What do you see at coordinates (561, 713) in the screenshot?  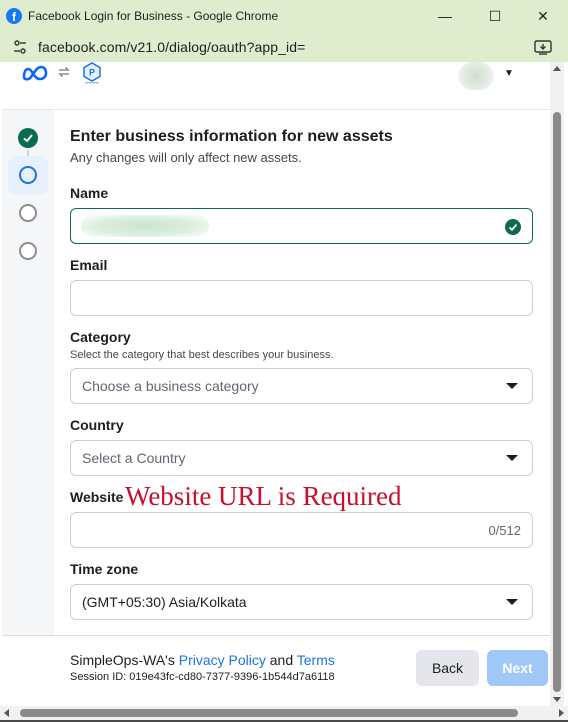 I see `scroll-right-icon` at bounding box center [561, 713].